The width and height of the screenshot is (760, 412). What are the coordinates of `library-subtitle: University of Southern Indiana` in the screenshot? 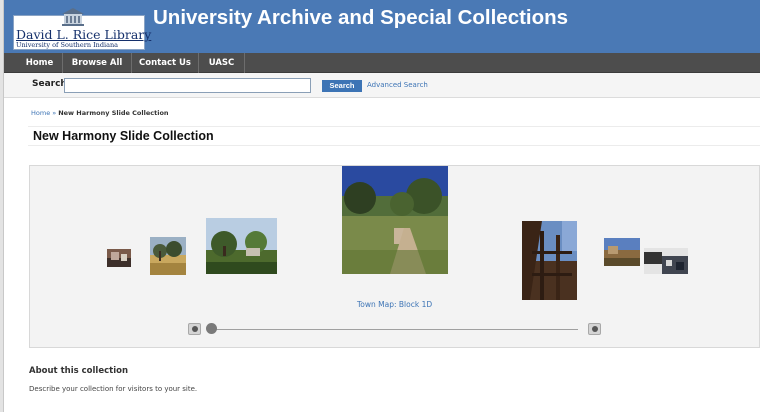 It's located at (67, 45).